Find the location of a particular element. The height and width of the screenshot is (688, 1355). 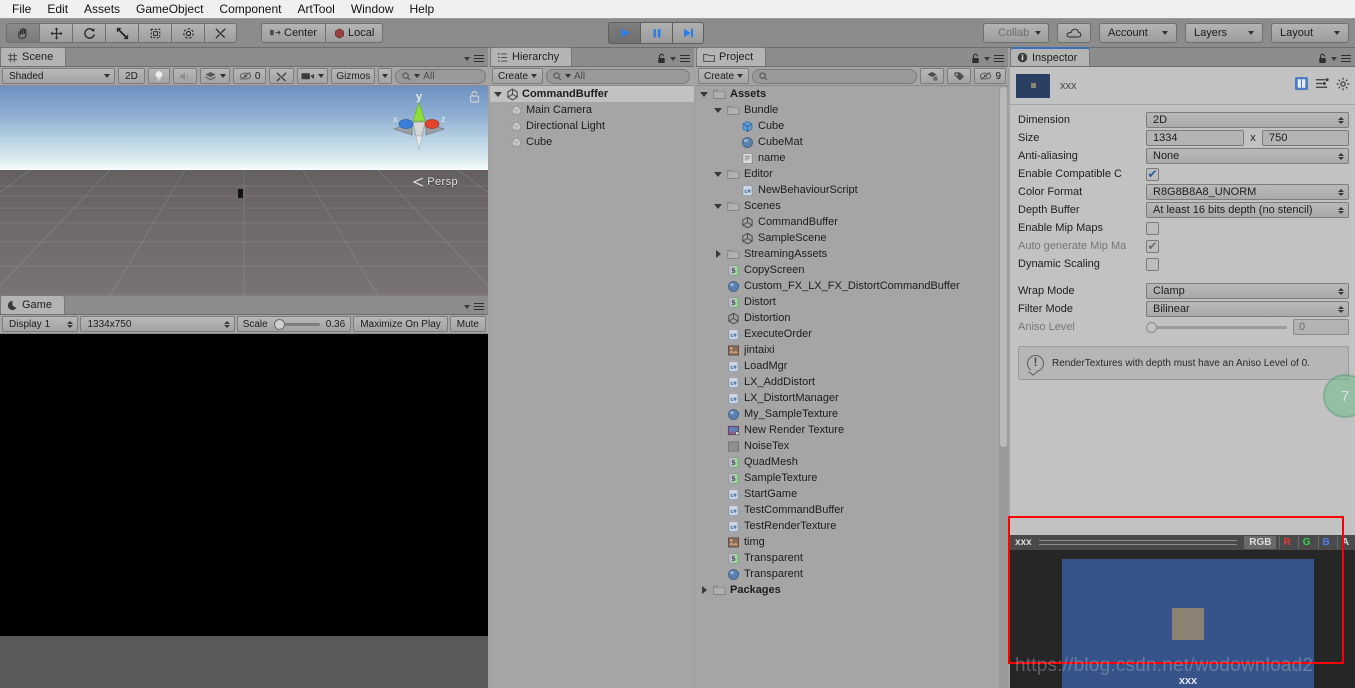

project-item-testrendertexture: c# TestRenderTexture is located at coordinates (852, 526).